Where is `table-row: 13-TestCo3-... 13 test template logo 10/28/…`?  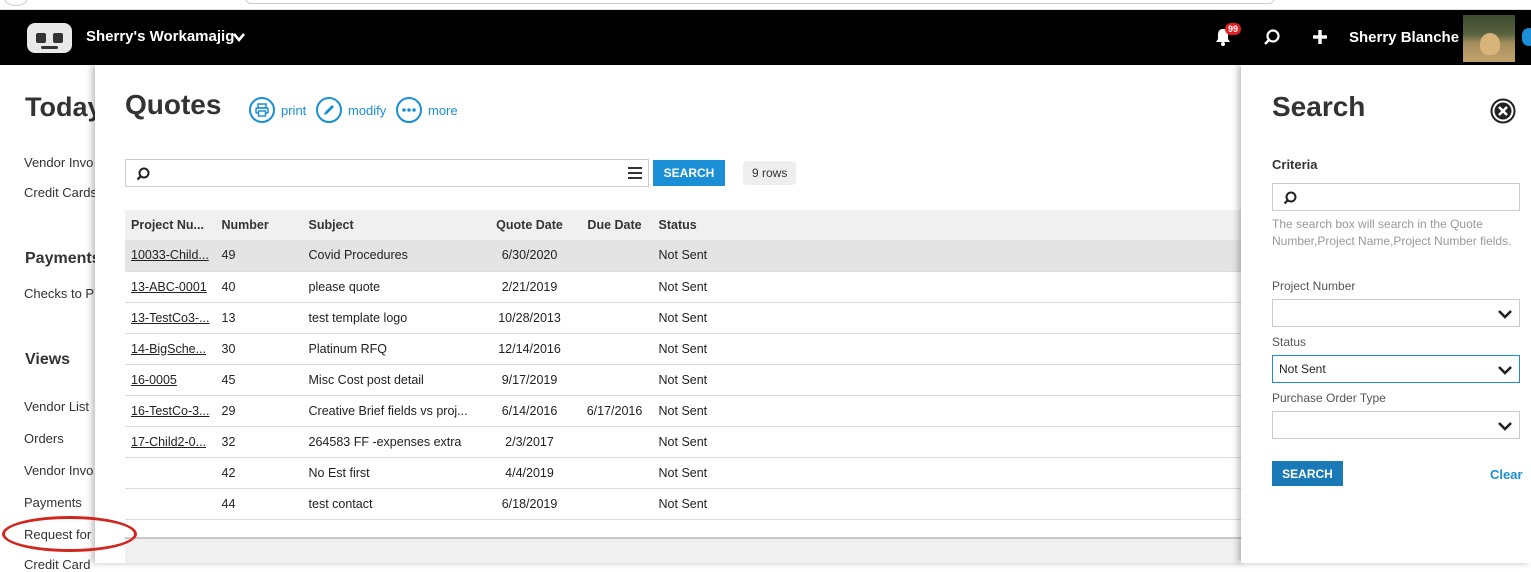 table-row: 13-TestCo3-... 13 test template logo 10/28/… is located at coordinates (685, 318).